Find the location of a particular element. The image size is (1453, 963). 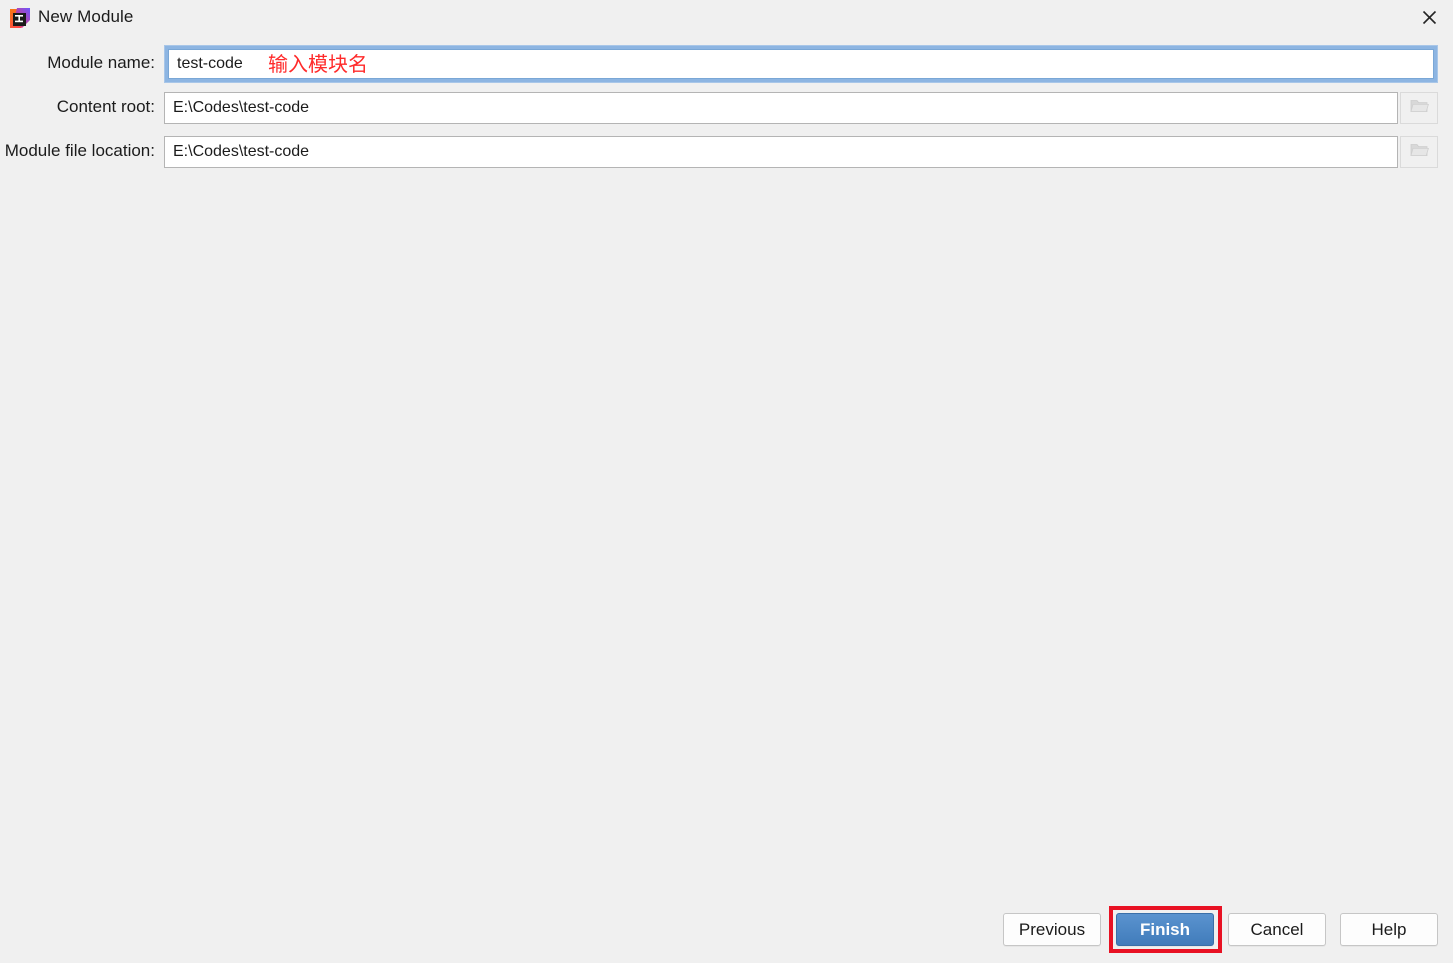

module-file-location-input: E:\Codes\test-code is located at coordinates (781, 152).